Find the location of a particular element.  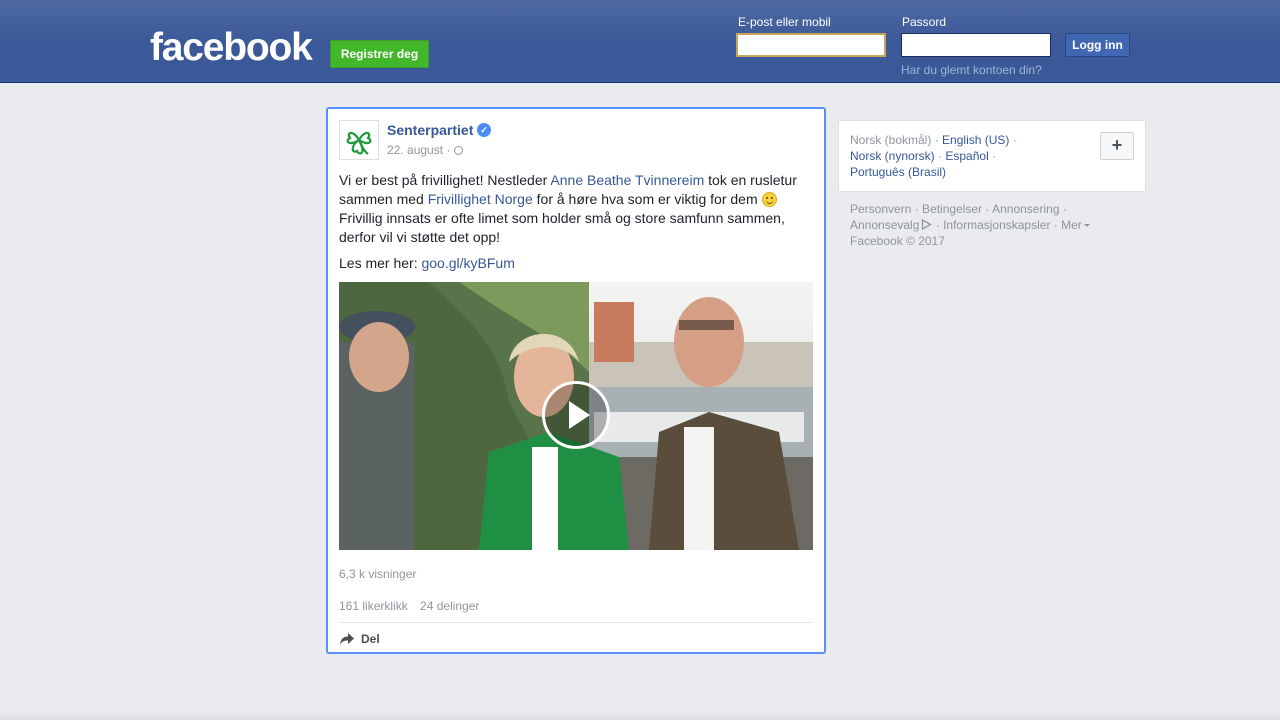

play-icon is located at coordinates (579, 415).